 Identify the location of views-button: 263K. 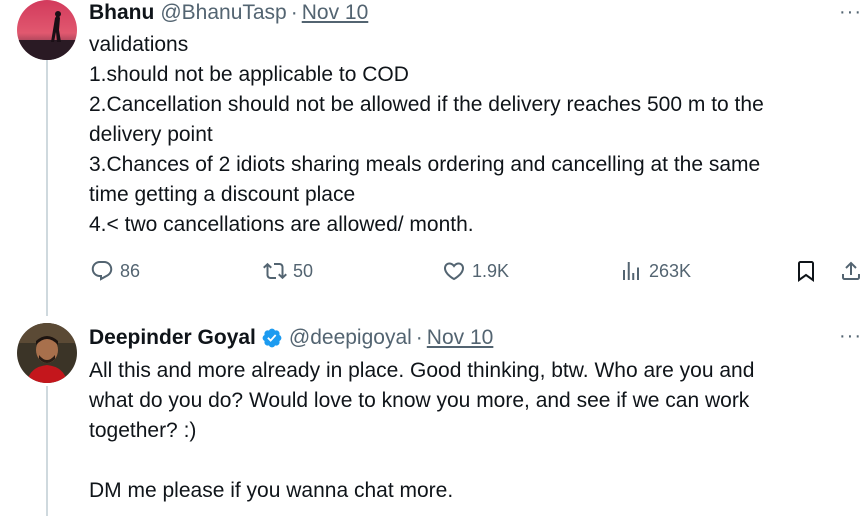
(655, 271).